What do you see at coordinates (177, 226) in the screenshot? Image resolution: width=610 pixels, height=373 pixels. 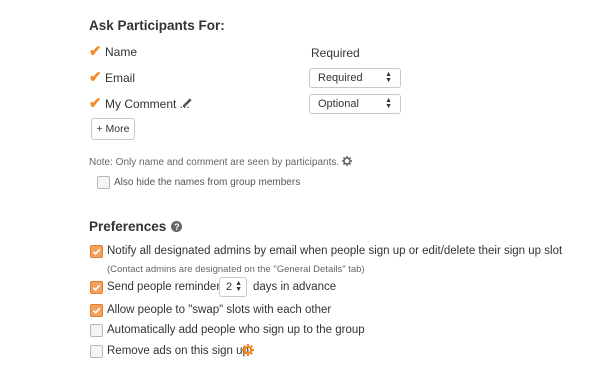 I see `question-icon: ?` at bounding box center [177, 226].